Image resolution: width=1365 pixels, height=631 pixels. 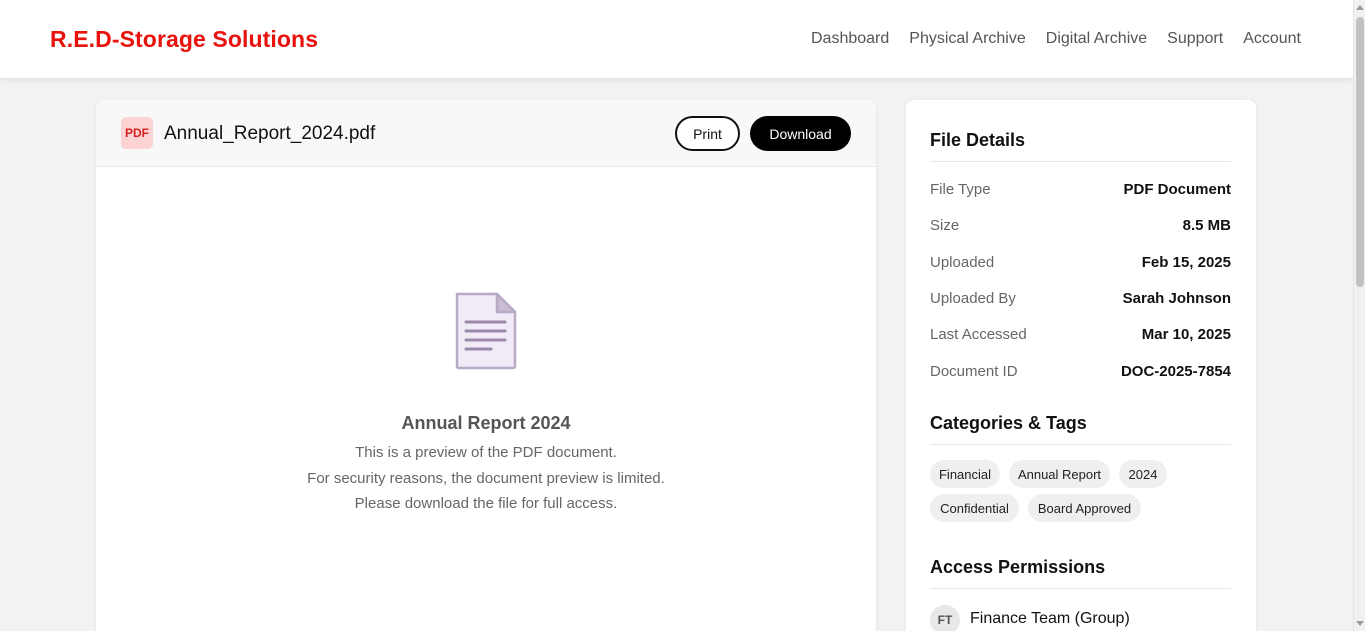 I want to click on scroll-up-arrow-icon, so click(x=1360, y=7).